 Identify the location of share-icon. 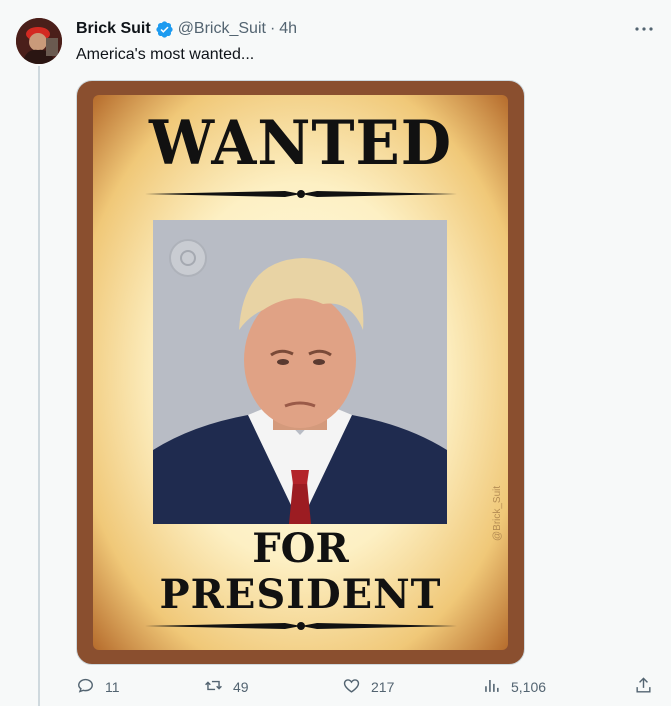
(643, 687).